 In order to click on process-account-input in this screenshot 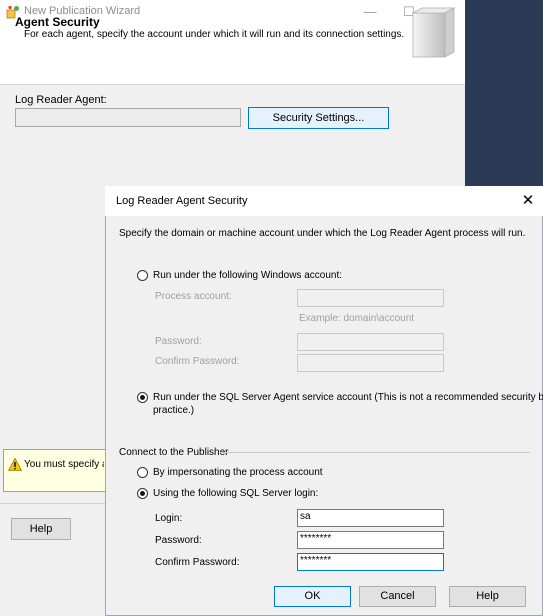, I will do `click(370, 298)`.